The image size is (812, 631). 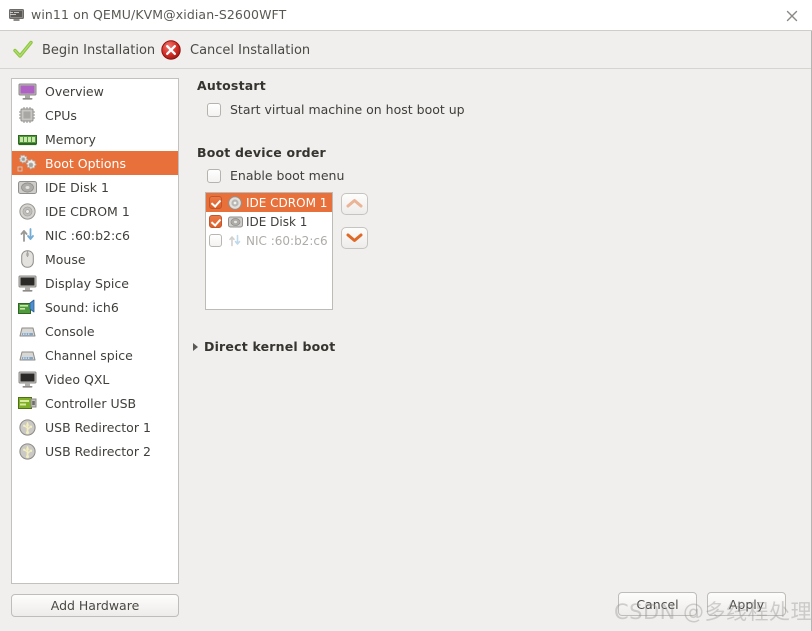 What do you see at coordinates (746, 604) in the screenshot?
I see `apply-button: Apply` at bounding box center [746, 604].